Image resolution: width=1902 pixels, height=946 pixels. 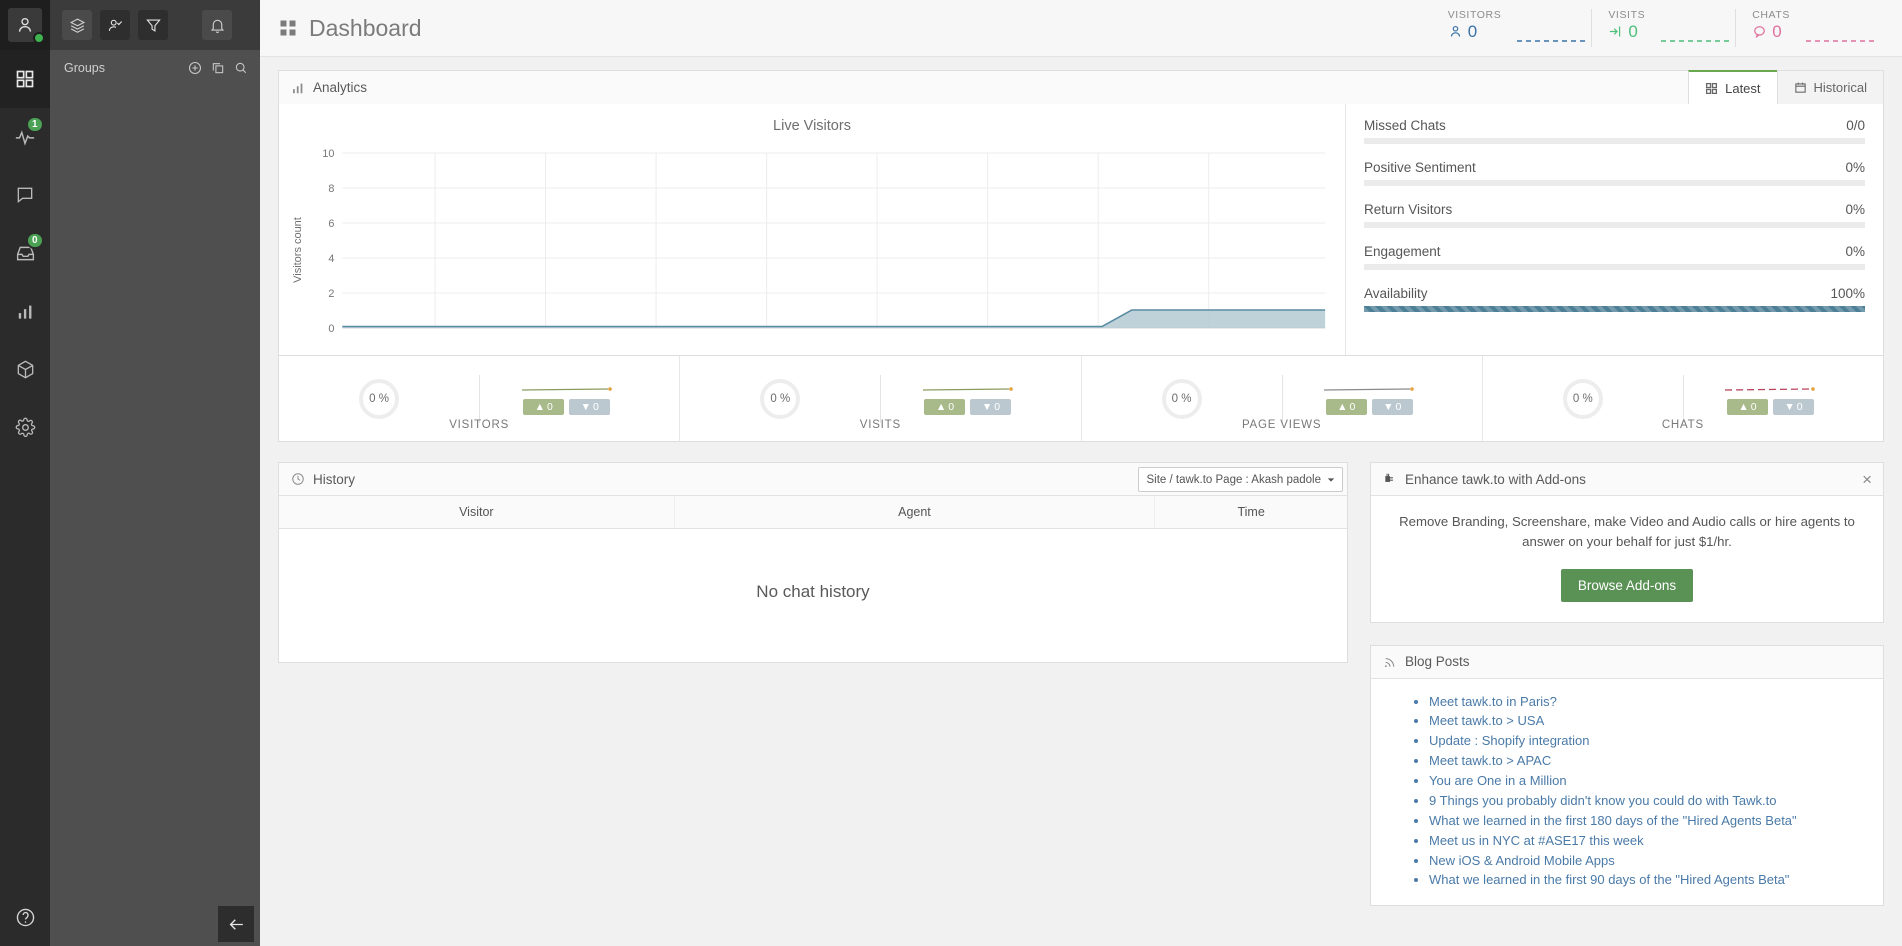 I want to click on sidebar-item-inbox: 0, so click(x=25, y=253).